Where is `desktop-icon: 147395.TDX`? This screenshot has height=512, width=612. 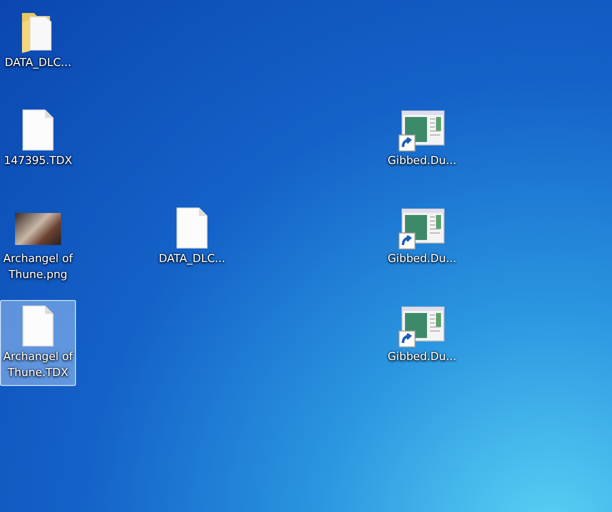
desktop-icon: 147395.TDX is located at coordinates (38, 147).